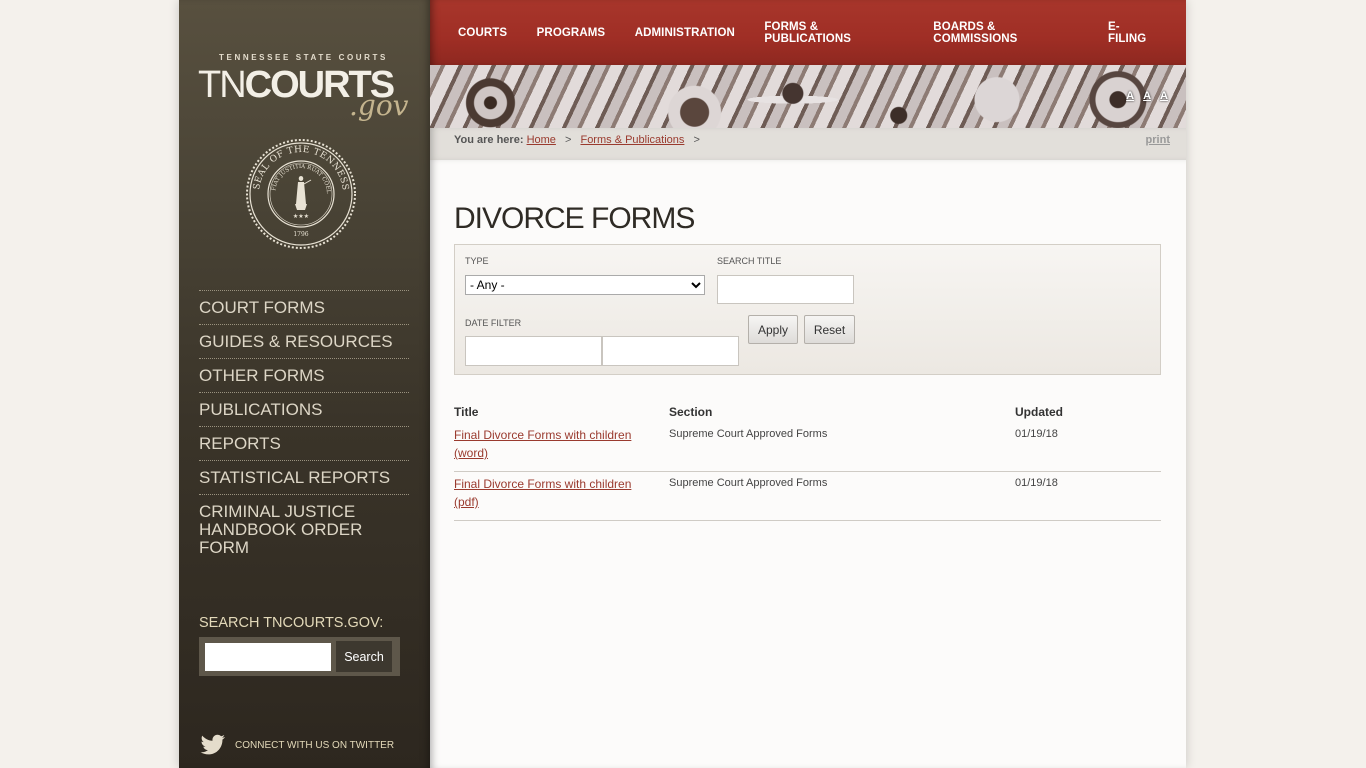  What do you see at coordinates (773, 329) in the screenshot?
I see `apply-button: Apply` at bounding box center [773, 329].